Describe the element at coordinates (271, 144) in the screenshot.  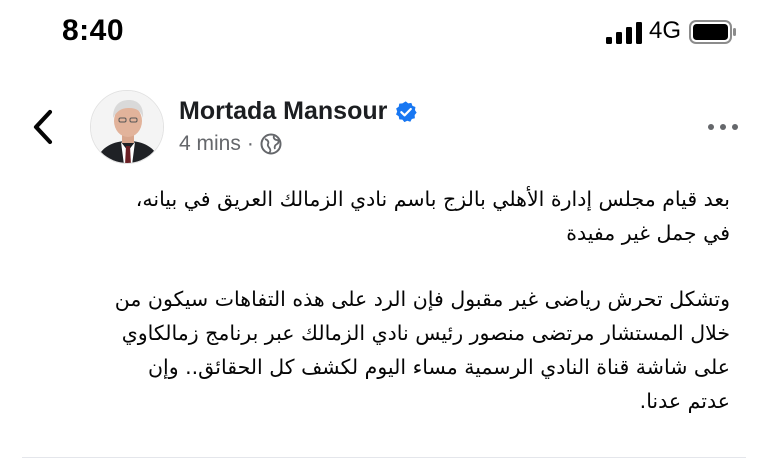
I see `globe-icon` at that location.